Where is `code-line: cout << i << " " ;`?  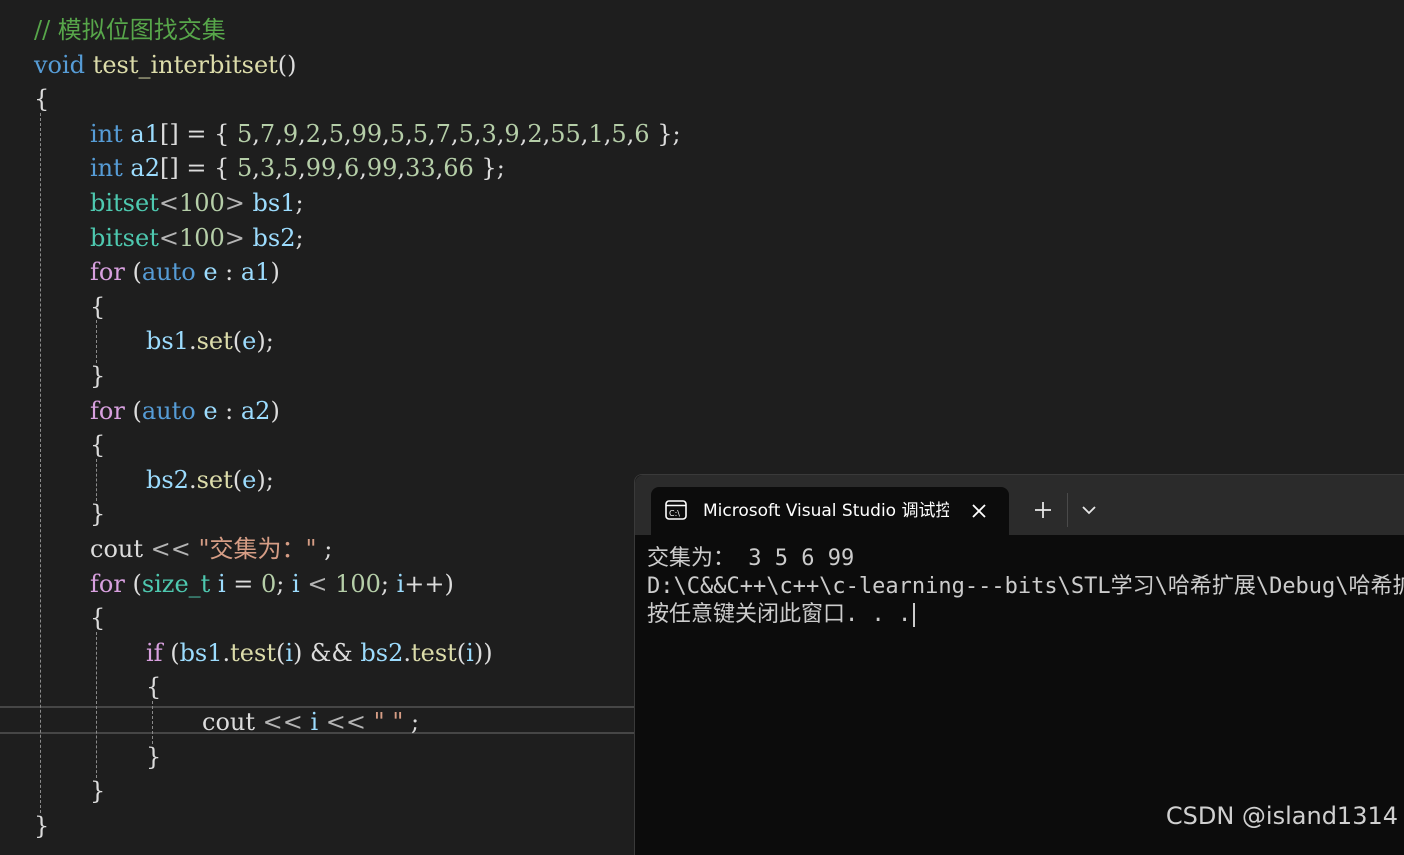 code-line: cout << i << " " ; is located at coordinates (310, 722).